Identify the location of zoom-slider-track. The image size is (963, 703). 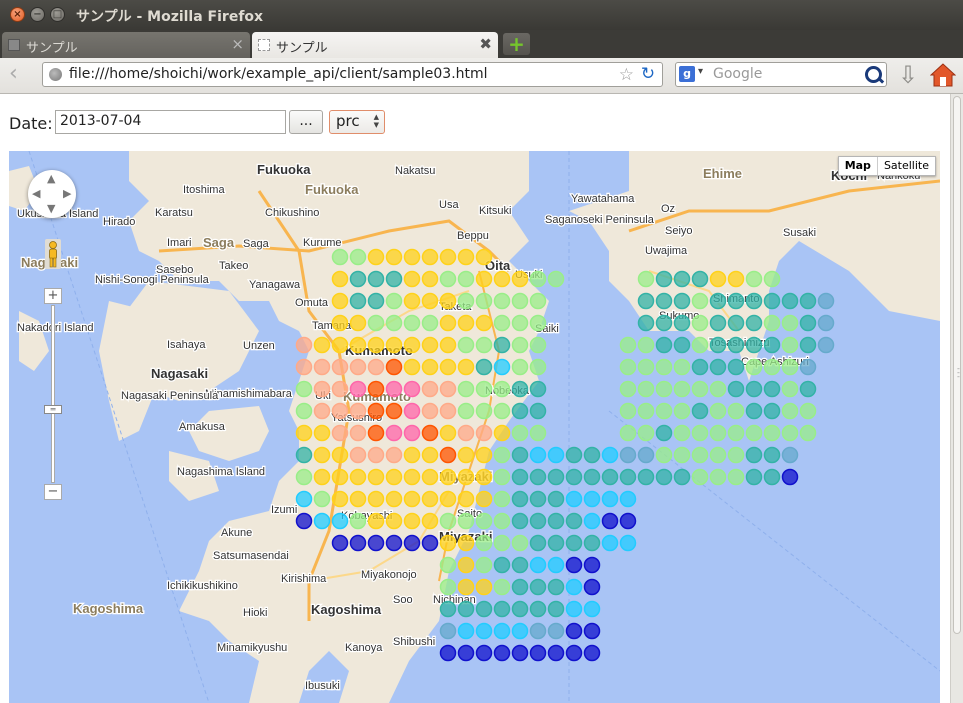
(53, 394).